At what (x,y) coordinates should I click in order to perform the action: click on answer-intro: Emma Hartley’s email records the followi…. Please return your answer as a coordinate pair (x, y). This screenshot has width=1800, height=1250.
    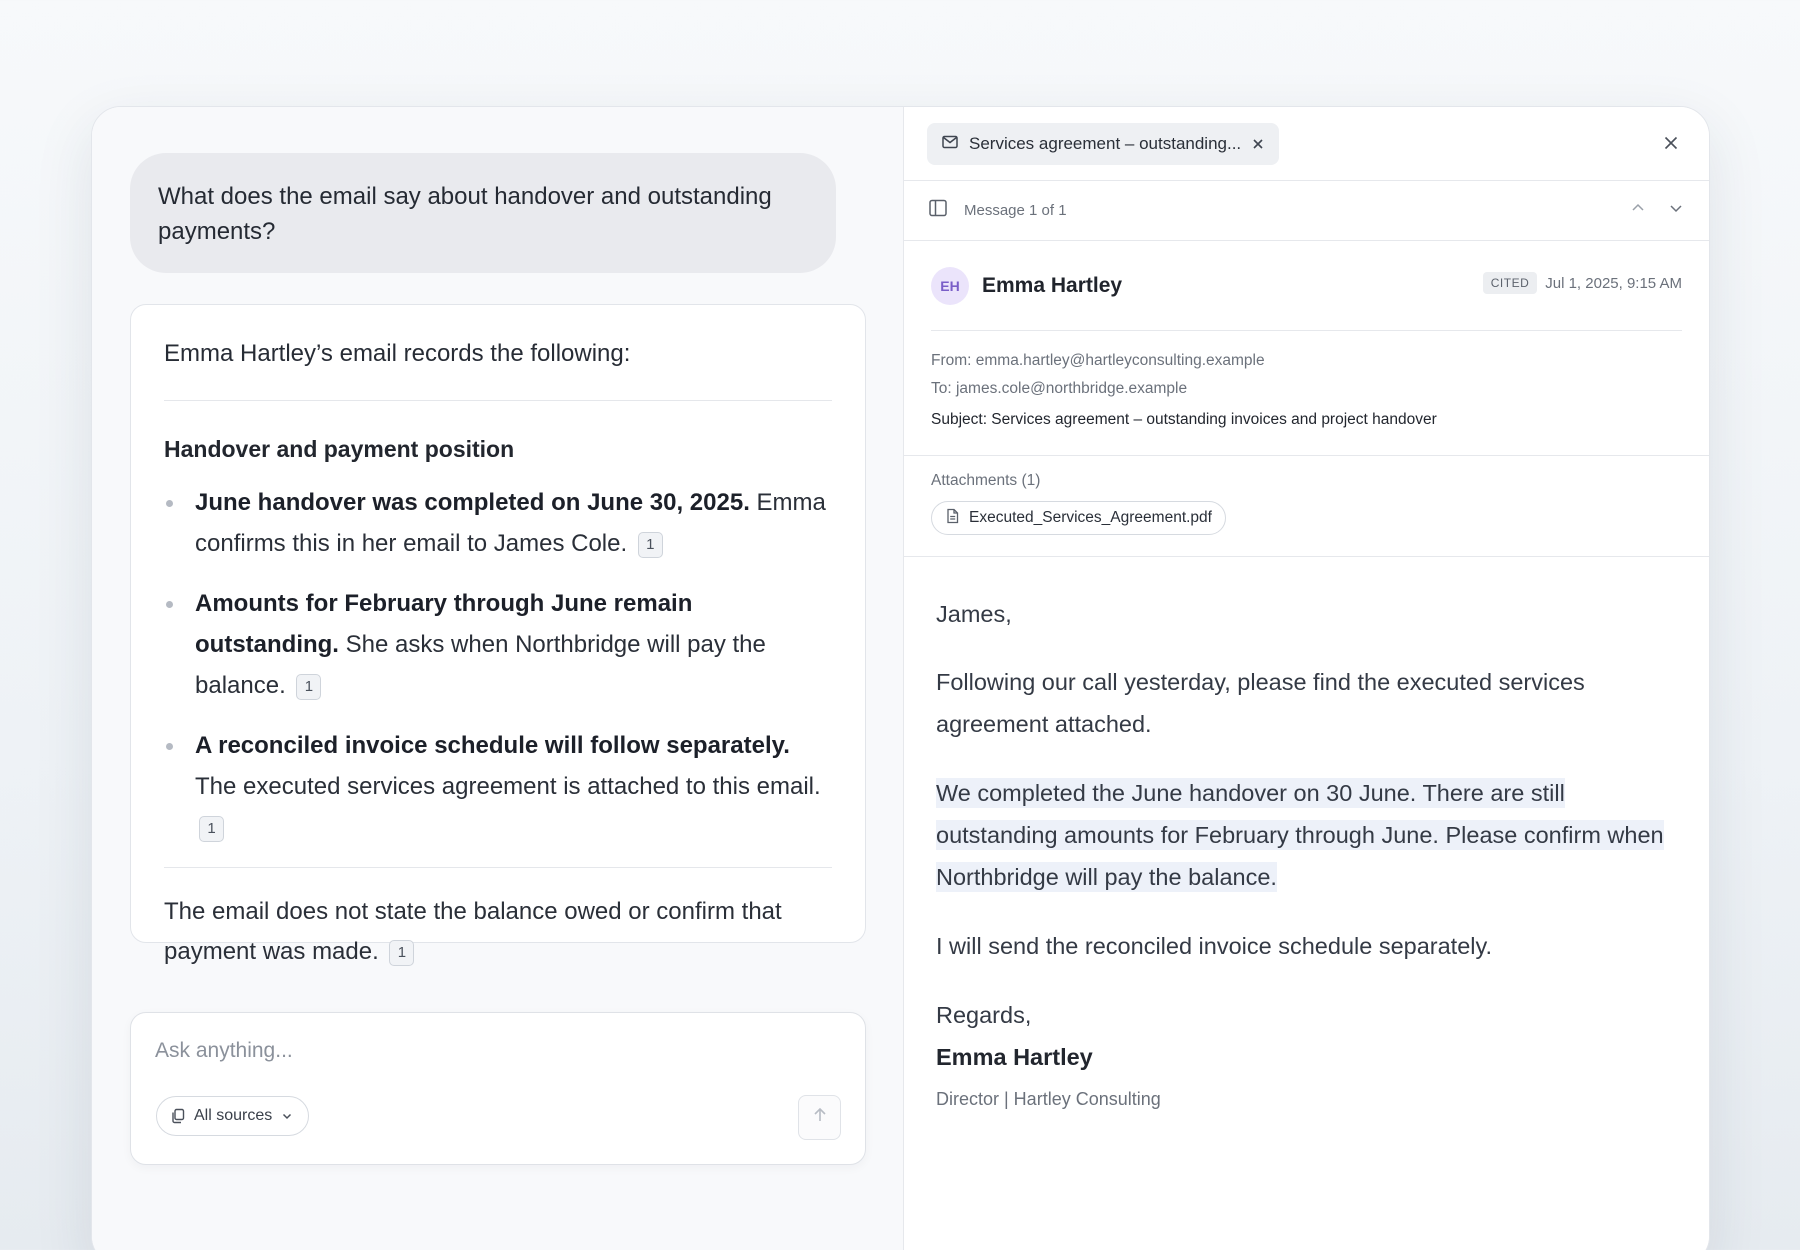
    Looking at the image, I should click on (397, 353).